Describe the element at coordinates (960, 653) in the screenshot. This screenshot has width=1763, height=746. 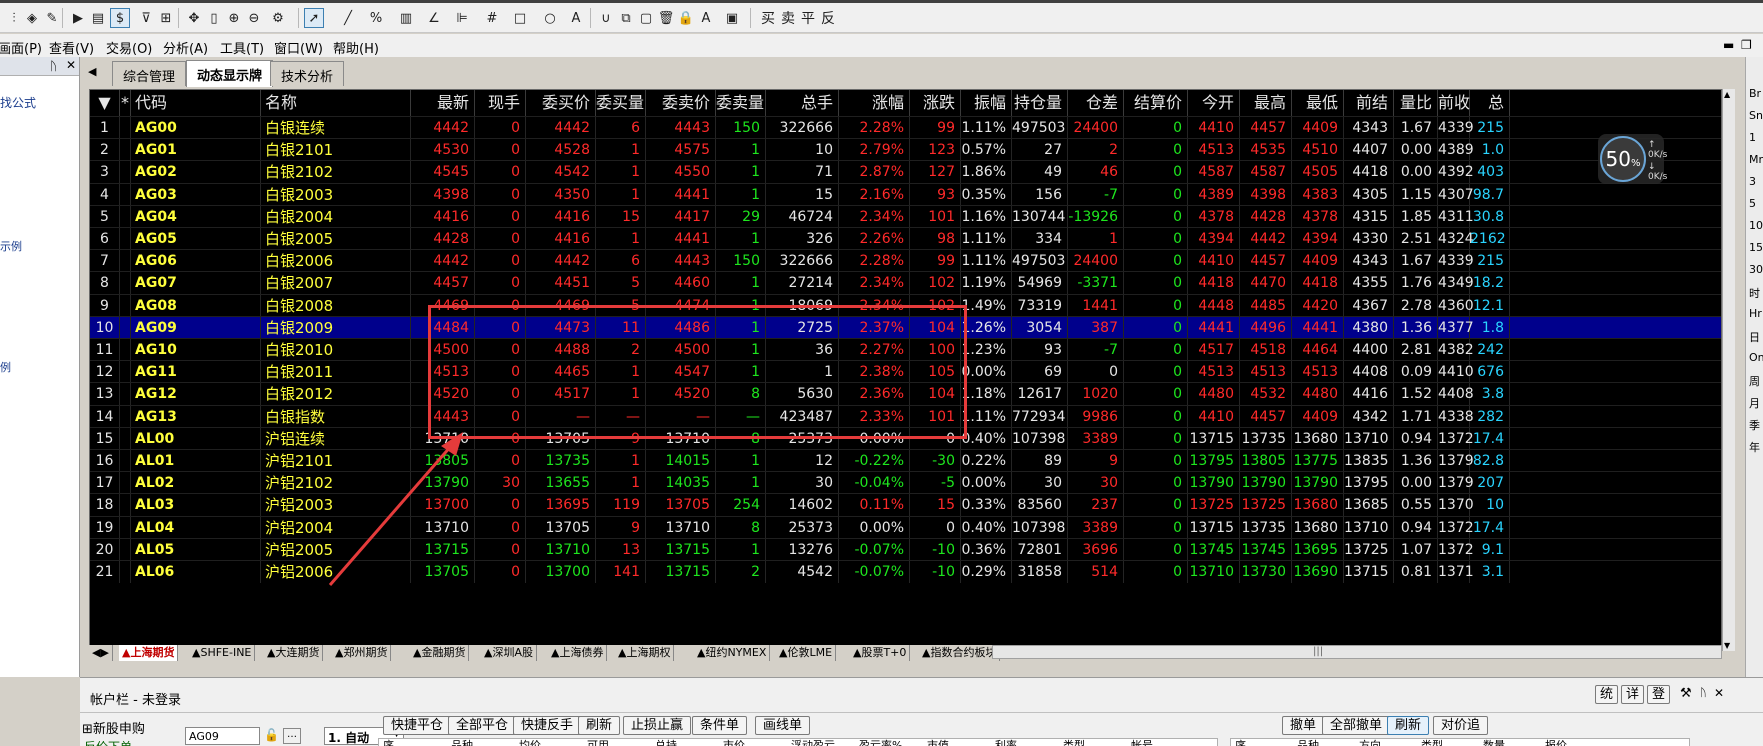
I see `sheet-tab: ▲指数合约板块` at that location.